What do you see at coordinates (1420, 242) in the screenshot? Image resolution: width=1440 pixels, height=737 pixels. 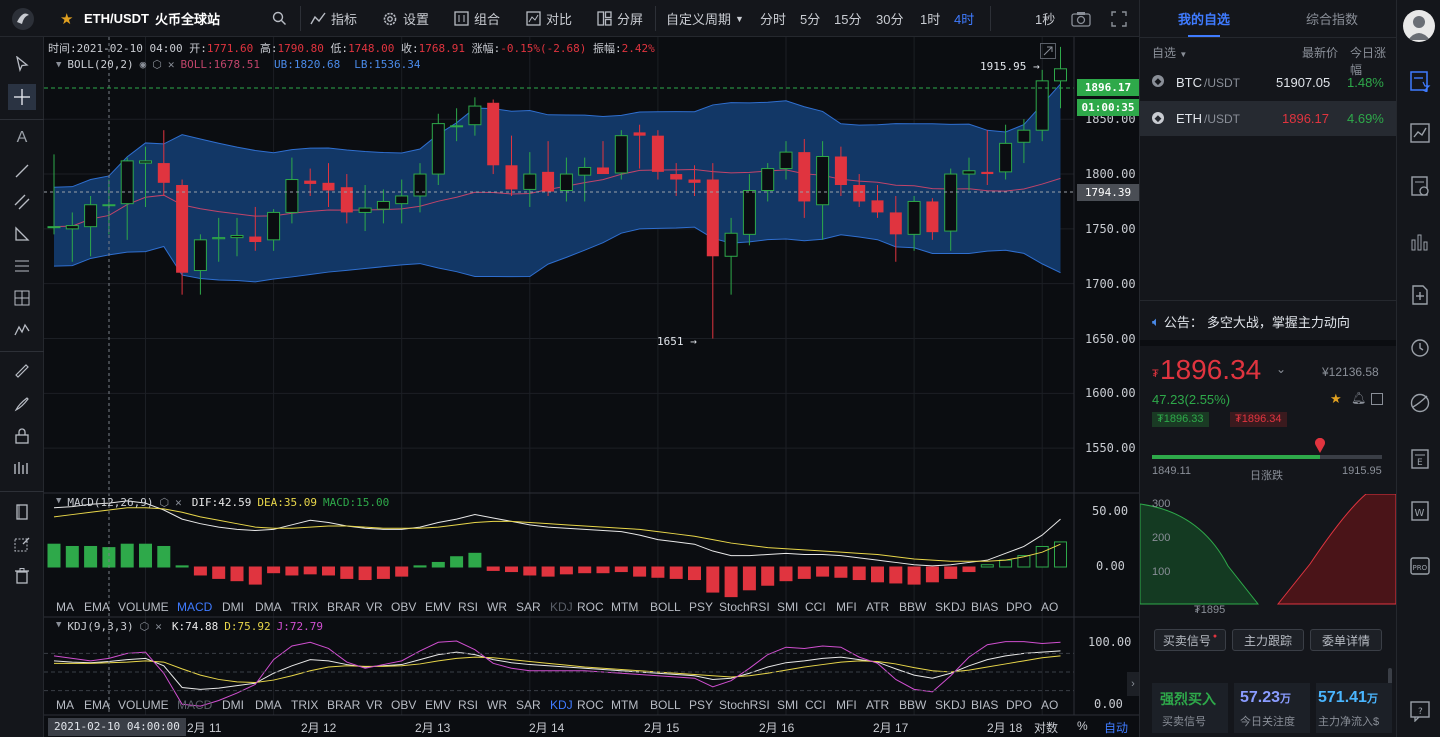 I see `bar-stats-icon` at bounding box center [1420, 242].